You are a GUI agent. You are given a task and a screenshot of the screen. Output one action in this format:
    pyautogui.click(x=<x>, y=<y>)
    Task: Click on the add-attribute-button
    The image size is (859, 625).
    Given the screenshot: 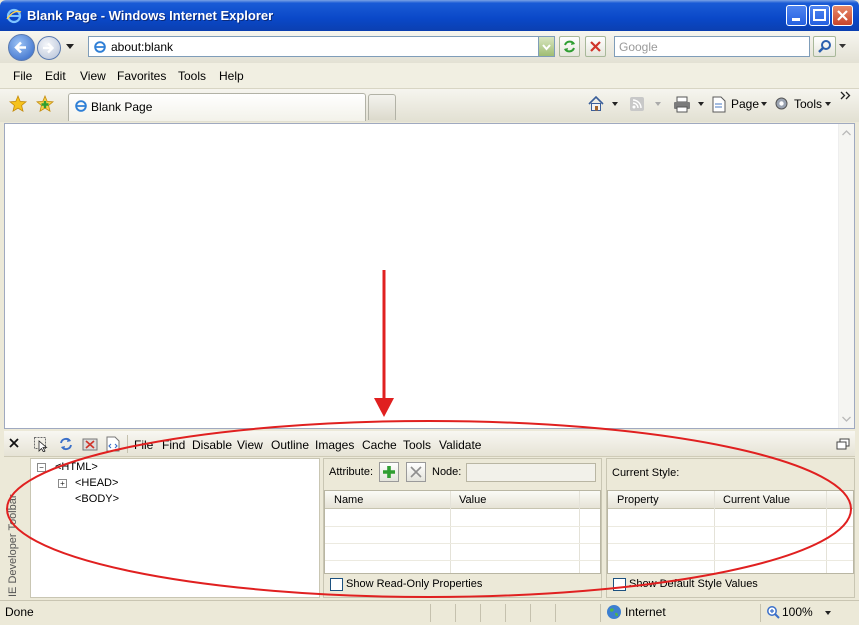 What is the action you would take?
    pyautogui.click(x=389, y=472)
    